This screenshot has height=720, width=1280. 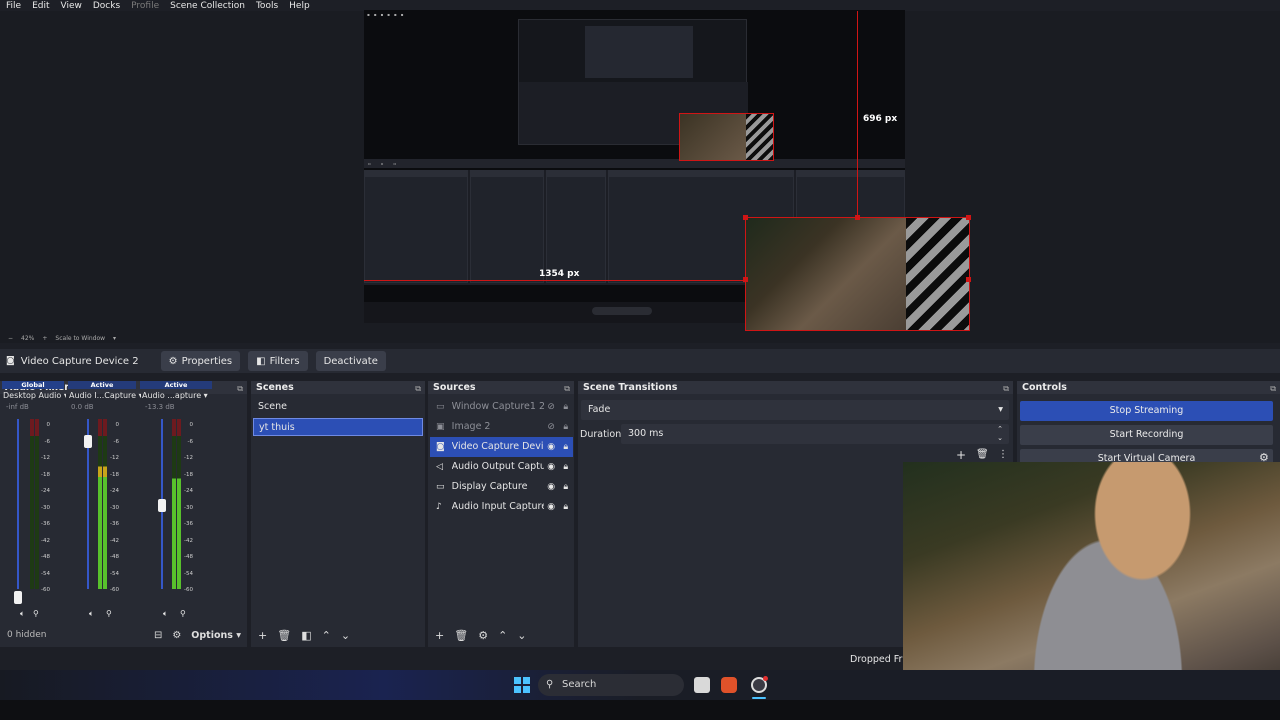 What do you see at coordinates (160, 407) in the screenshot?
I see `channel-db-3: -13.3 dB` at bounding box center [160, 407].